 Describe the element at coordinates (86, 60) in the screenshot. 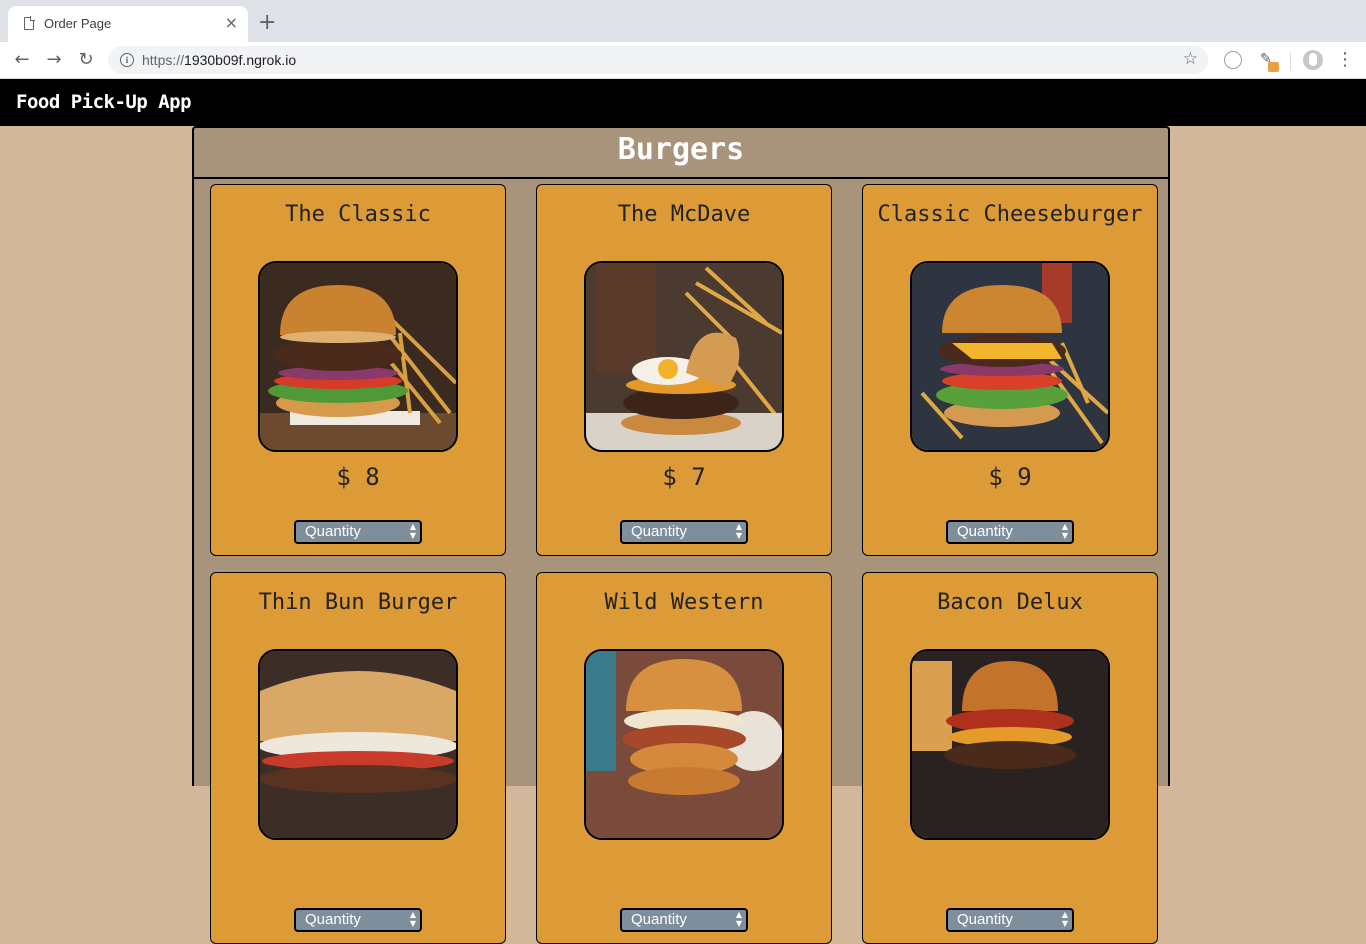

I see `reload-icon: ↻` at that location.